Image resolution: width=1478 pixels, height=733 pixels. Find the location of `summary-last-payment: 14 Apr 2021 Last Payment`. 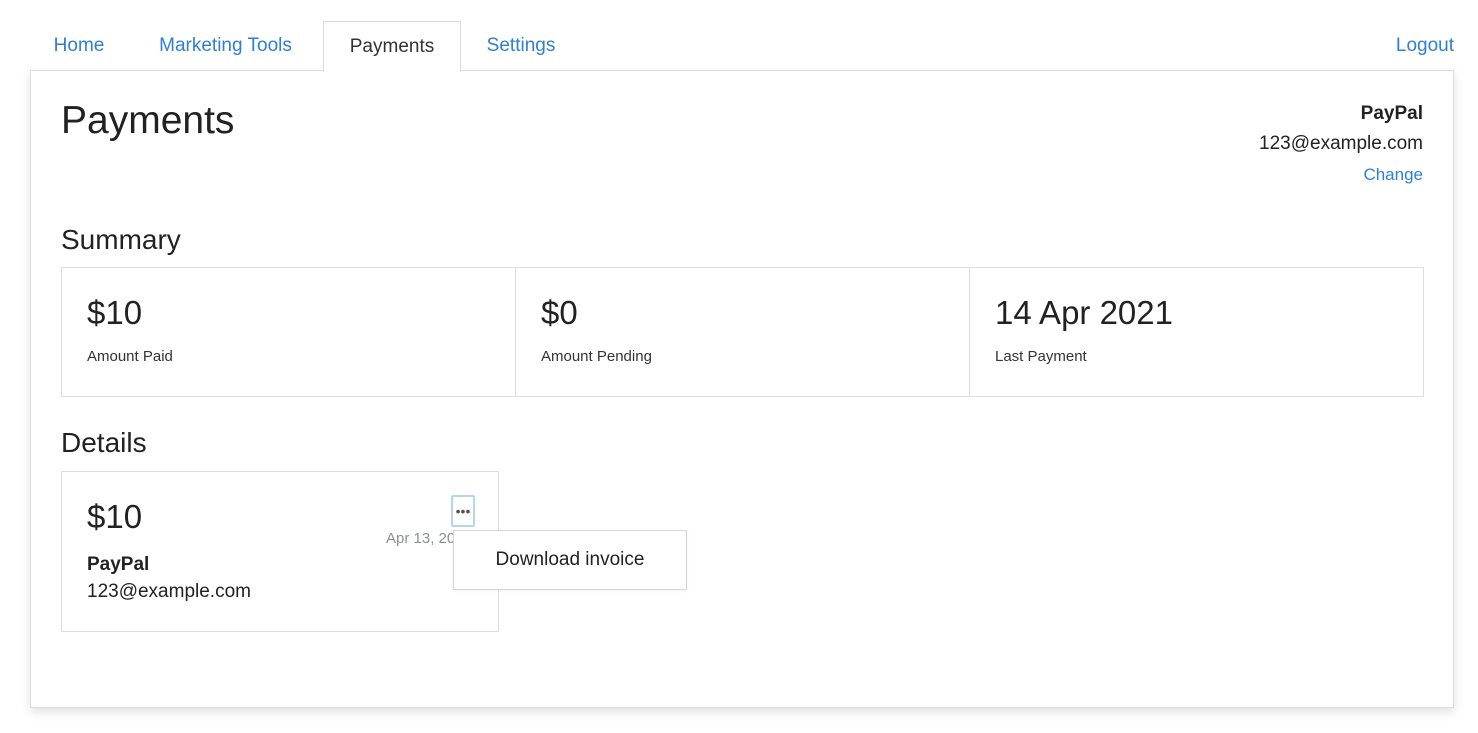

summary-last-payment: 14 Apr 2021 Last Payment is located at coordinates (1196, 332).